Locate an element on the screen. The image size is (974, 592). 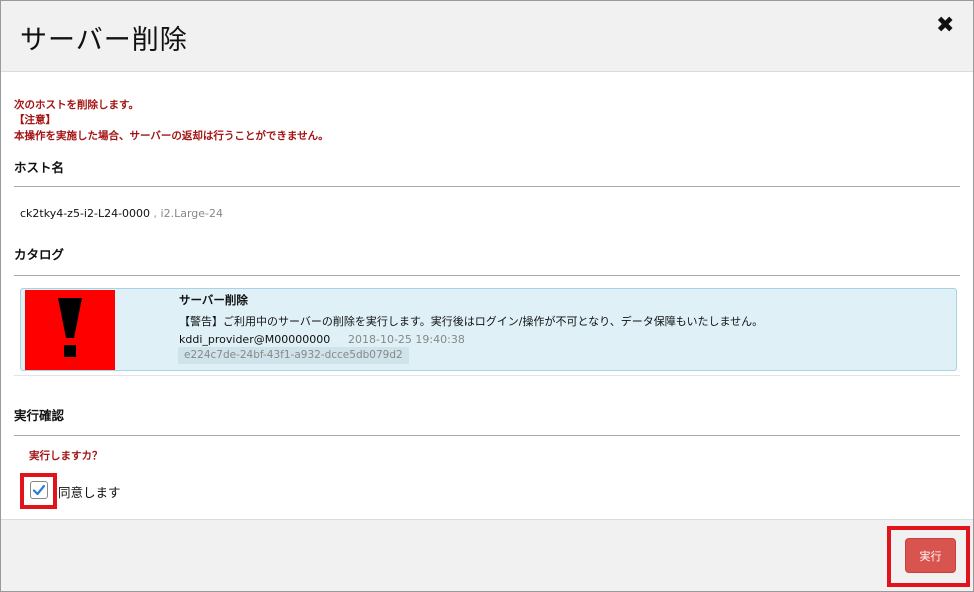
warning-line-1: 次のホストを削除します。 is located at coordinates (76, 105).